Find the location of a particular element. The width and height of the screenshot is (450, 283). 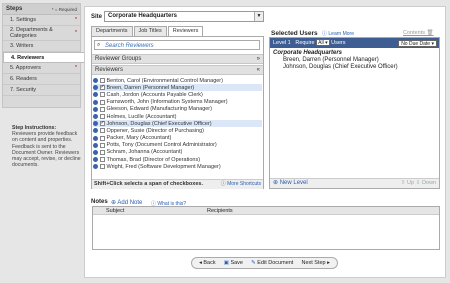

search-input: Search Reviewers is located at coordinates (129, 46).